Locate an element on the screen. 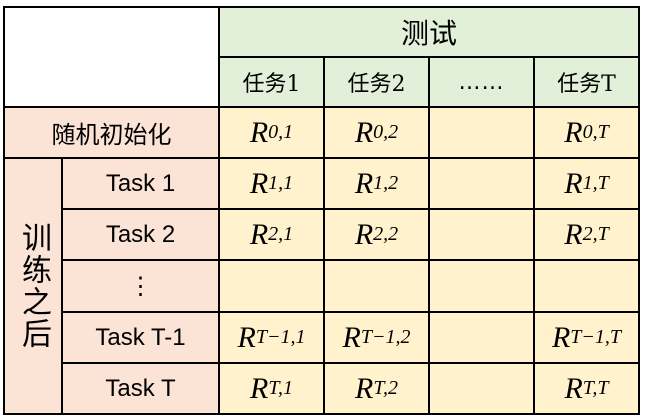 The width and height of the screenshot is (645, 417). row-label-task-t: Task T is located at coordinates (141, 389).